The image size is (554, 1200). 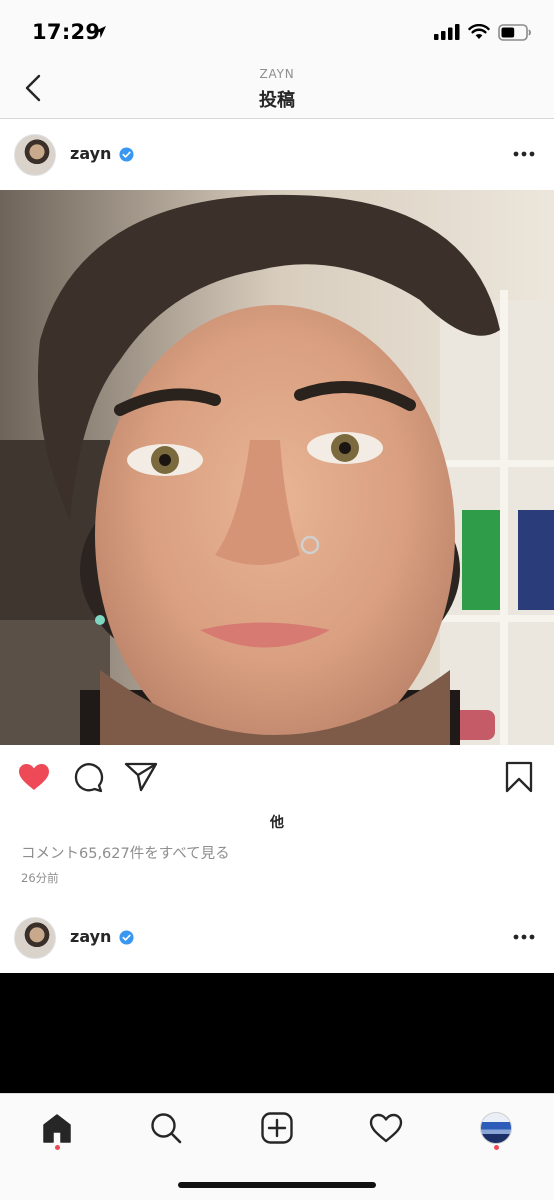 I want to click on home-icon, so click(x=57, y=1128).